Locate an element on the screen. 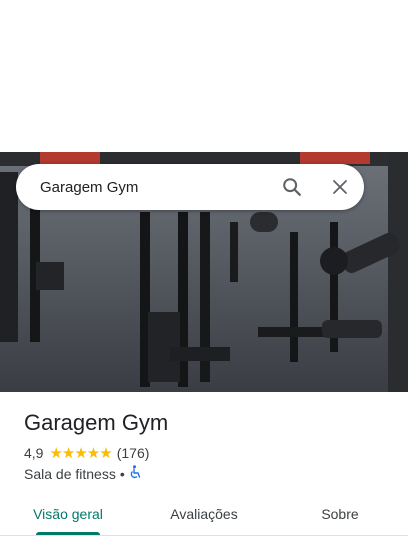 This screenshot has width=408, height=544. search-bar: Garagem Gym is located at coordinates (190, 187).